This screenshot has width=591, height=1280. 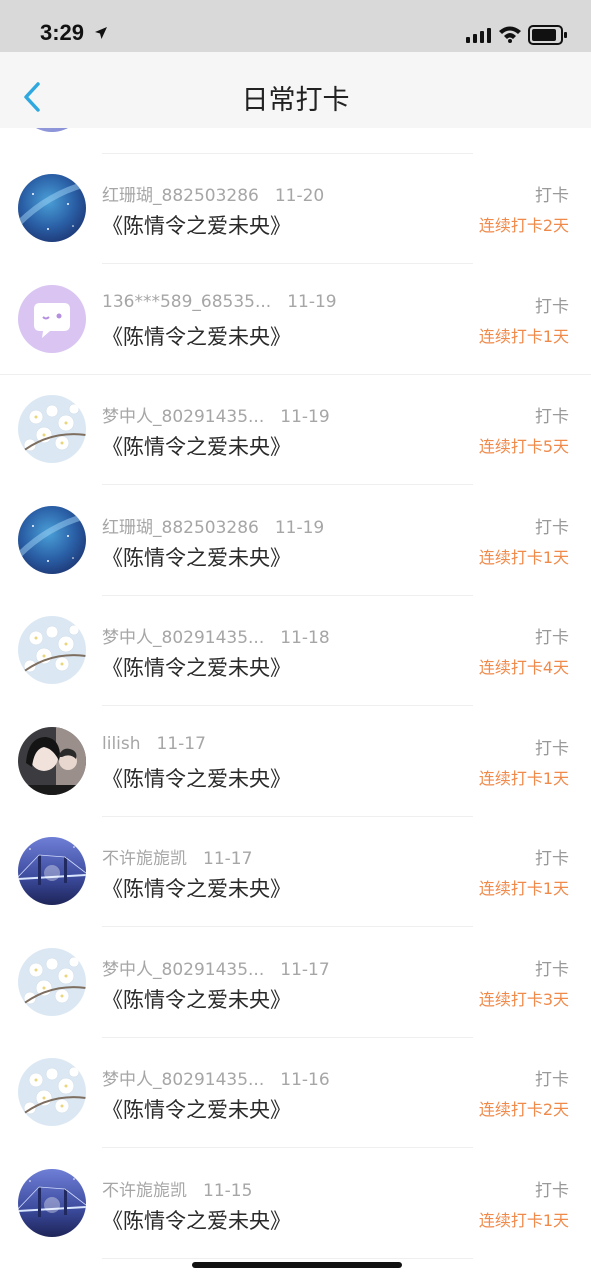 I want to click on status-bar: 3:29, so click(x=295, y=26).